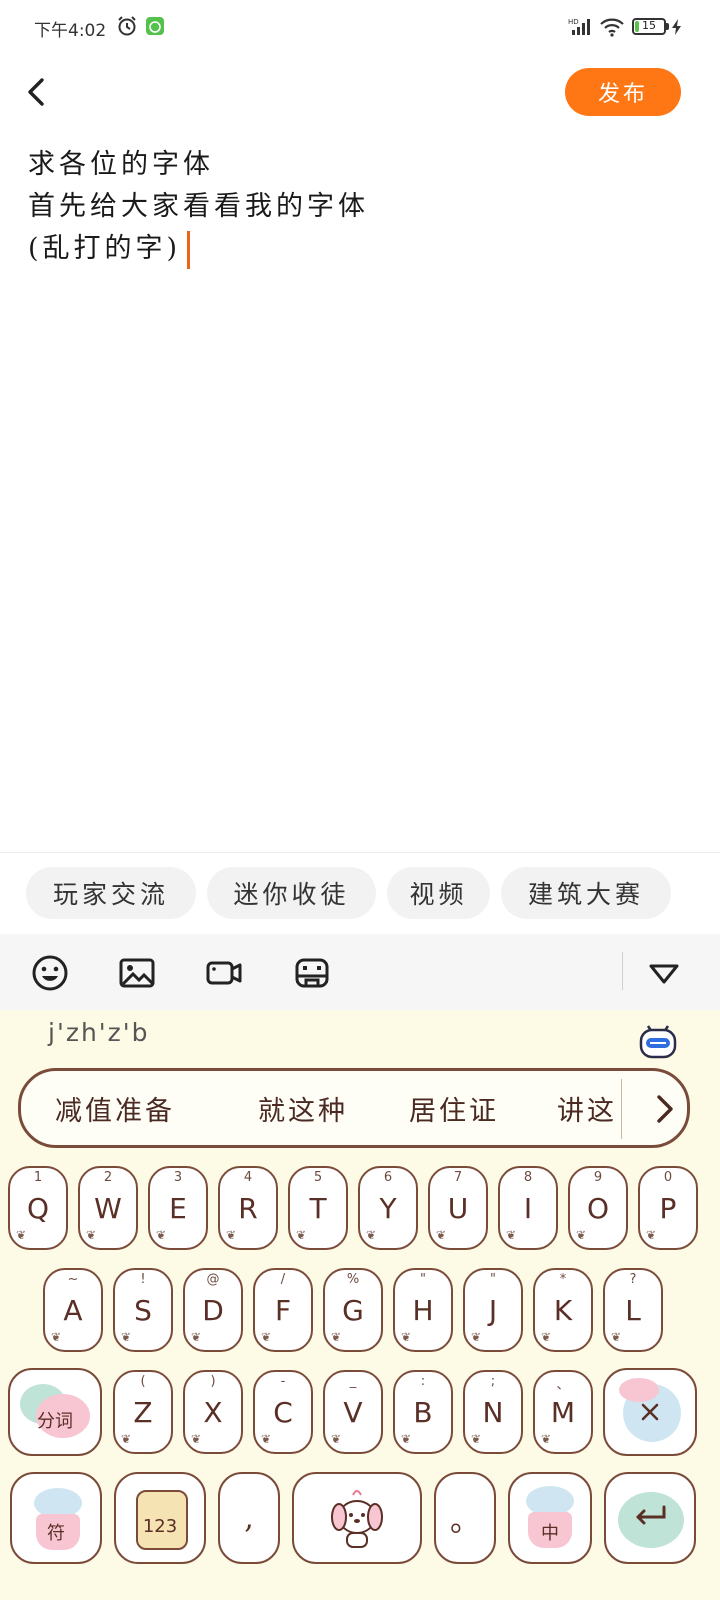 This screenshot has height=1600, width=720. I want to click on emoji-icon, so click(50, 973).